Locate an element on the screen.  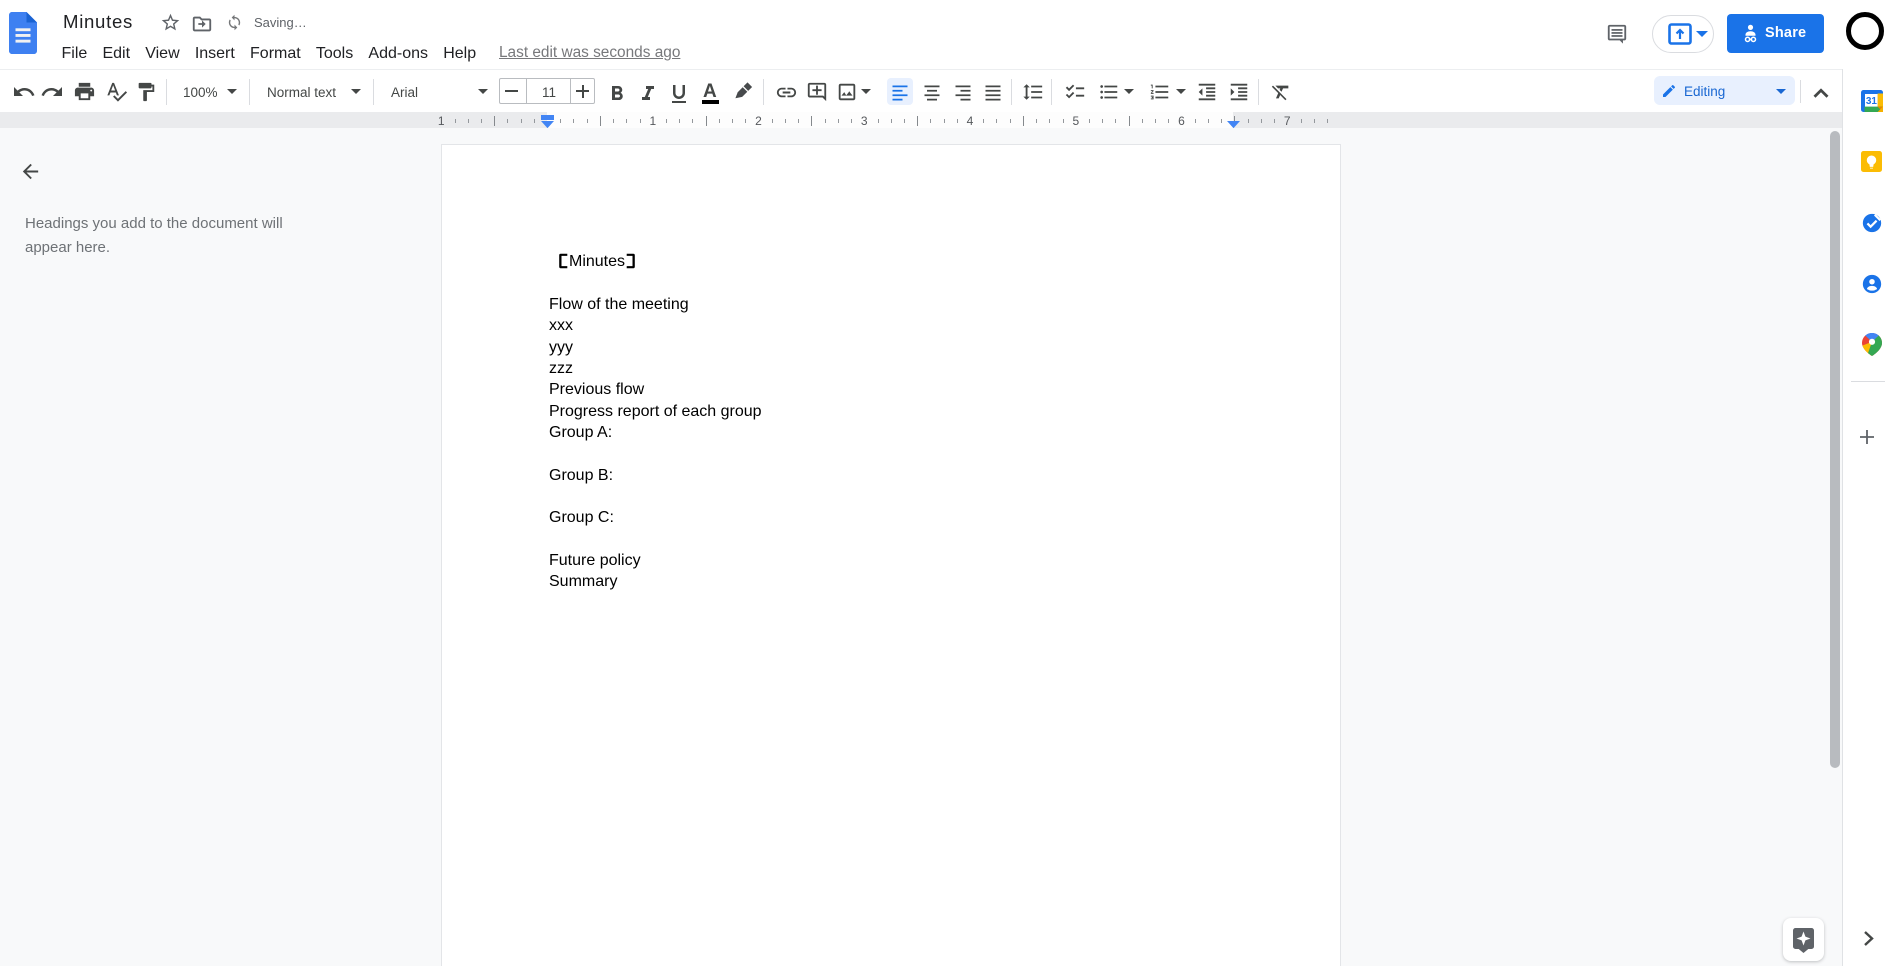
svg-text: 31 is located at coordinates (1872, 101).